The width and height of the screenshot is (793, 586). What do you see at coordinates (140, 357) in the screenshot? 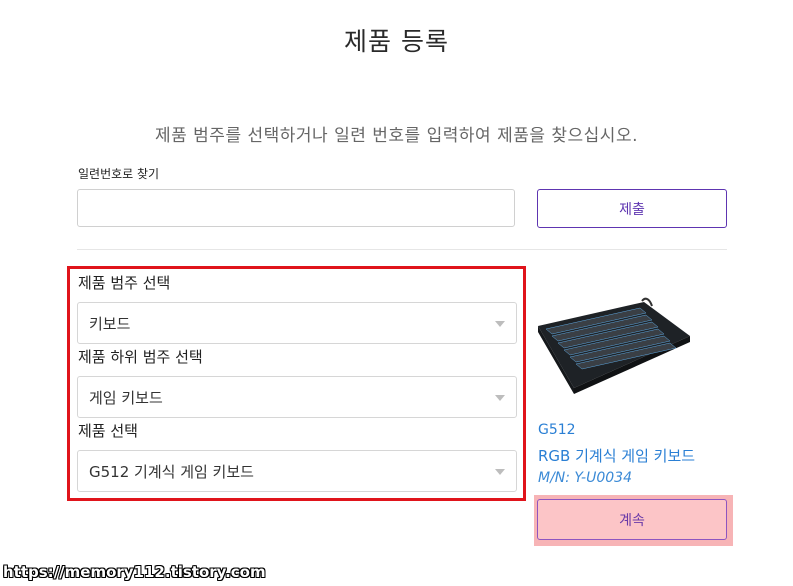
I see `subcategory-label: 제품 하위 범주 선택` at bounding box center [140, 357].